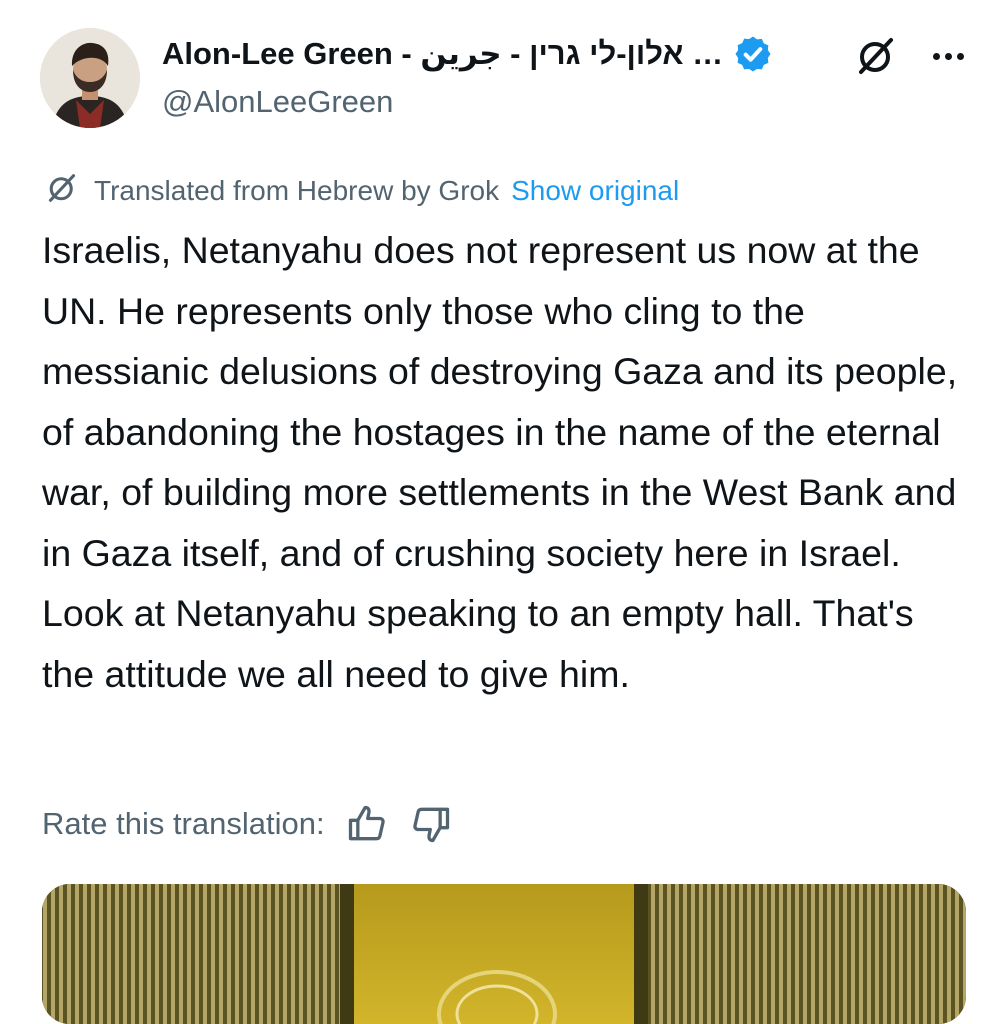 This screenshot has width=1008, height=1024. I want to click on tweet-media-image, so click(504, 954).